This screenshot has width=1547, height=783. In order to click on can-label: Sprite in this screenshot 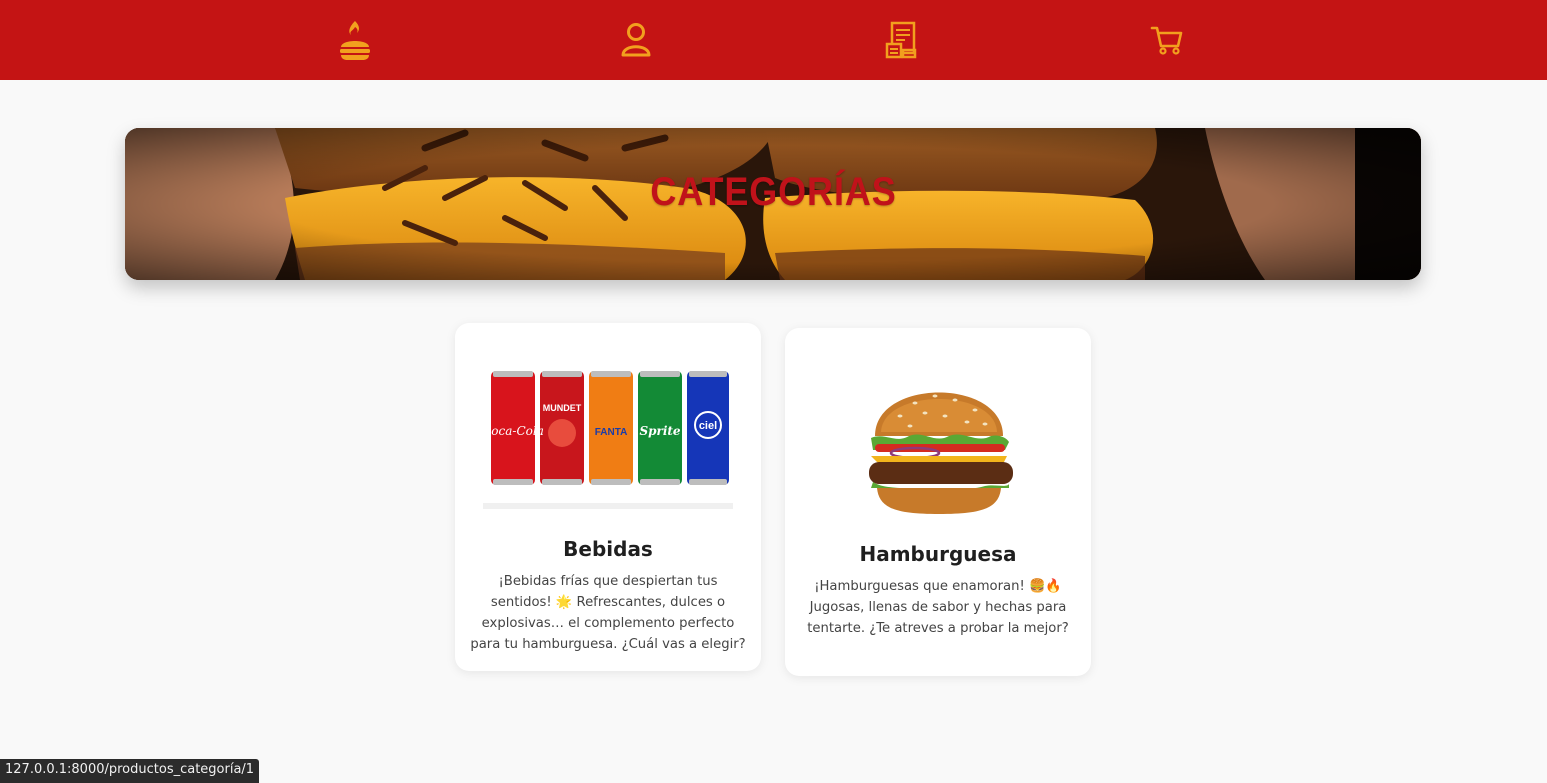, I will do `click(659, 431)`.